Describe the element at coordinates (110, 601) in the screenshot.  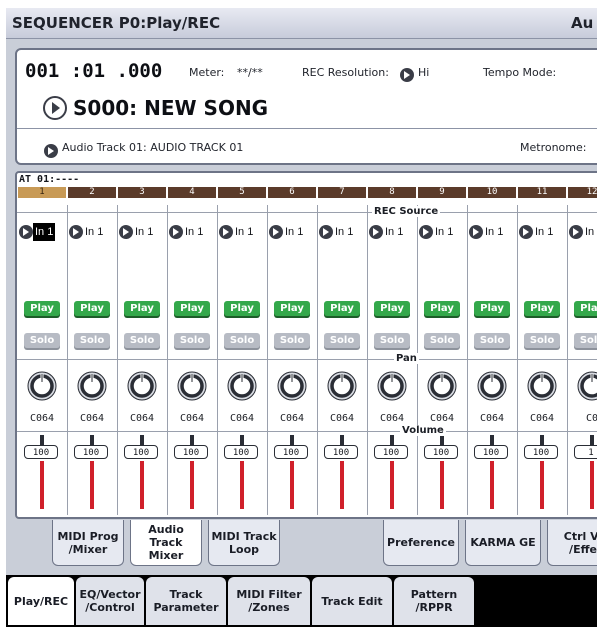
I see `tab-eq-vector-control: EQ/Vector /Control` at that location.